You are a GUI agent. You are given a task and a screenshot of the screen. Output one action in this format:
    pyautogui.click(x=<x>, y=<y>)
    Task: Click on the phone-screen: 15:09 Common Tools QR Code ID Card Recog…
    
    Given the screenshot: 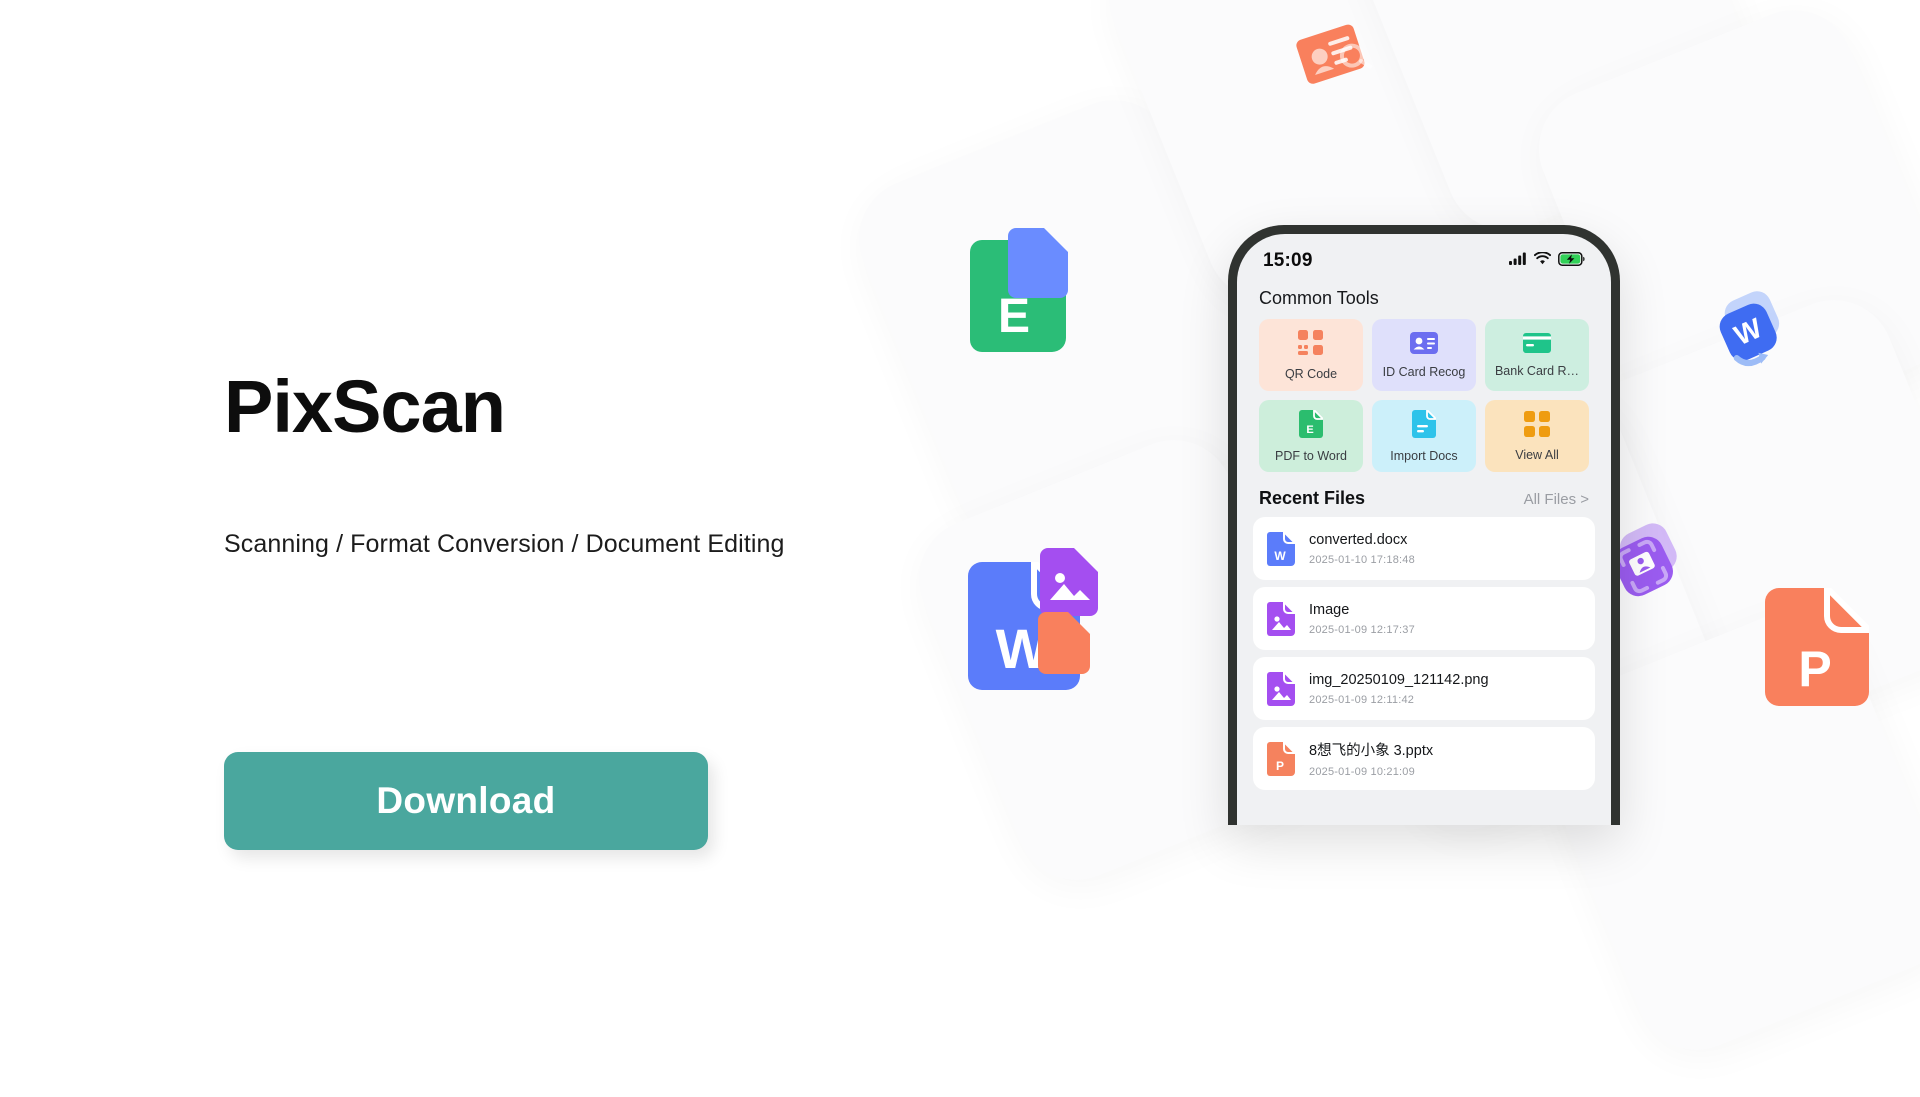 What is the action you would take?
    pyautogui.click(x=1424, y=529)
    